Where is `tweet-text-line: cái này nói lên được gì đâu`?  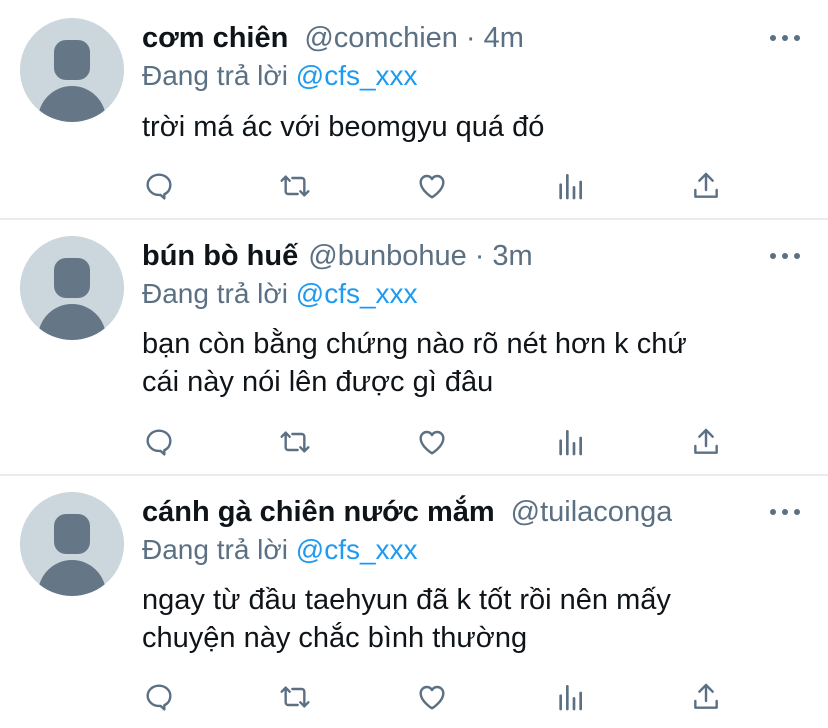 tweet-text-line: cái này nói lên được gì đâu is located at coordinates (318, 382).